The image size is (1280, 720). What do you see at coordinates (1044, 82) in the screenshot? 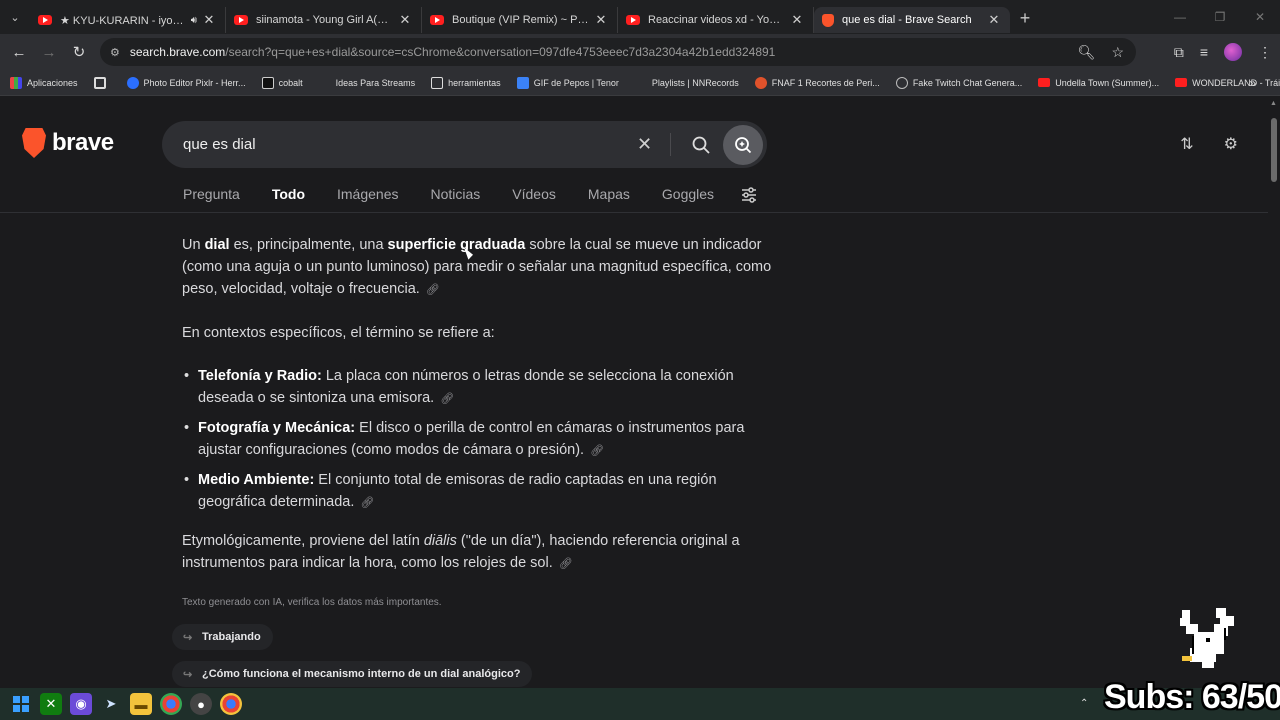
I see `youtube-icon` at bounding box center [1044, 82].